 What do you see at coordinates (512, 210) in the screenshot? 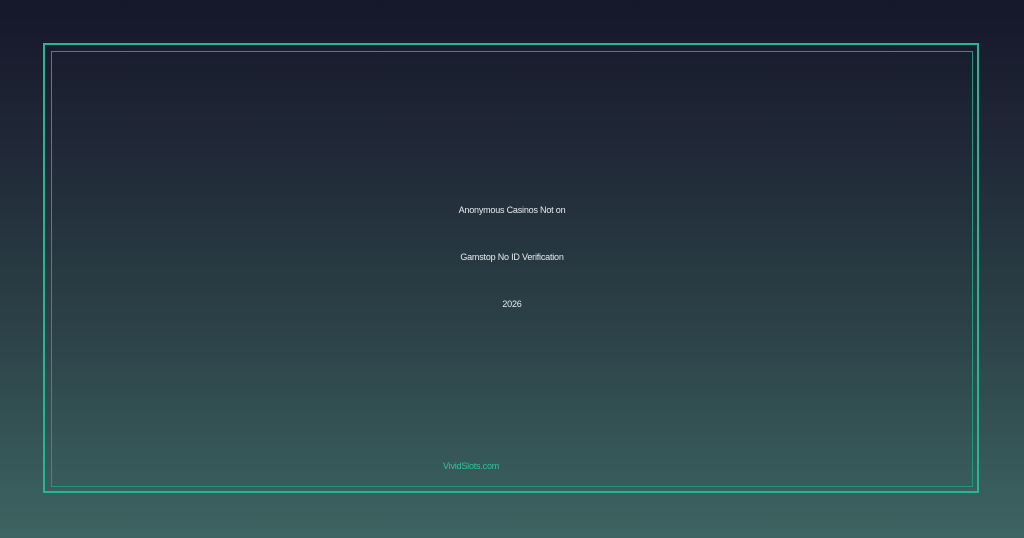
I see `headline-line-1: Anonymous Casinos Not on` at bounding box center [512, 210].